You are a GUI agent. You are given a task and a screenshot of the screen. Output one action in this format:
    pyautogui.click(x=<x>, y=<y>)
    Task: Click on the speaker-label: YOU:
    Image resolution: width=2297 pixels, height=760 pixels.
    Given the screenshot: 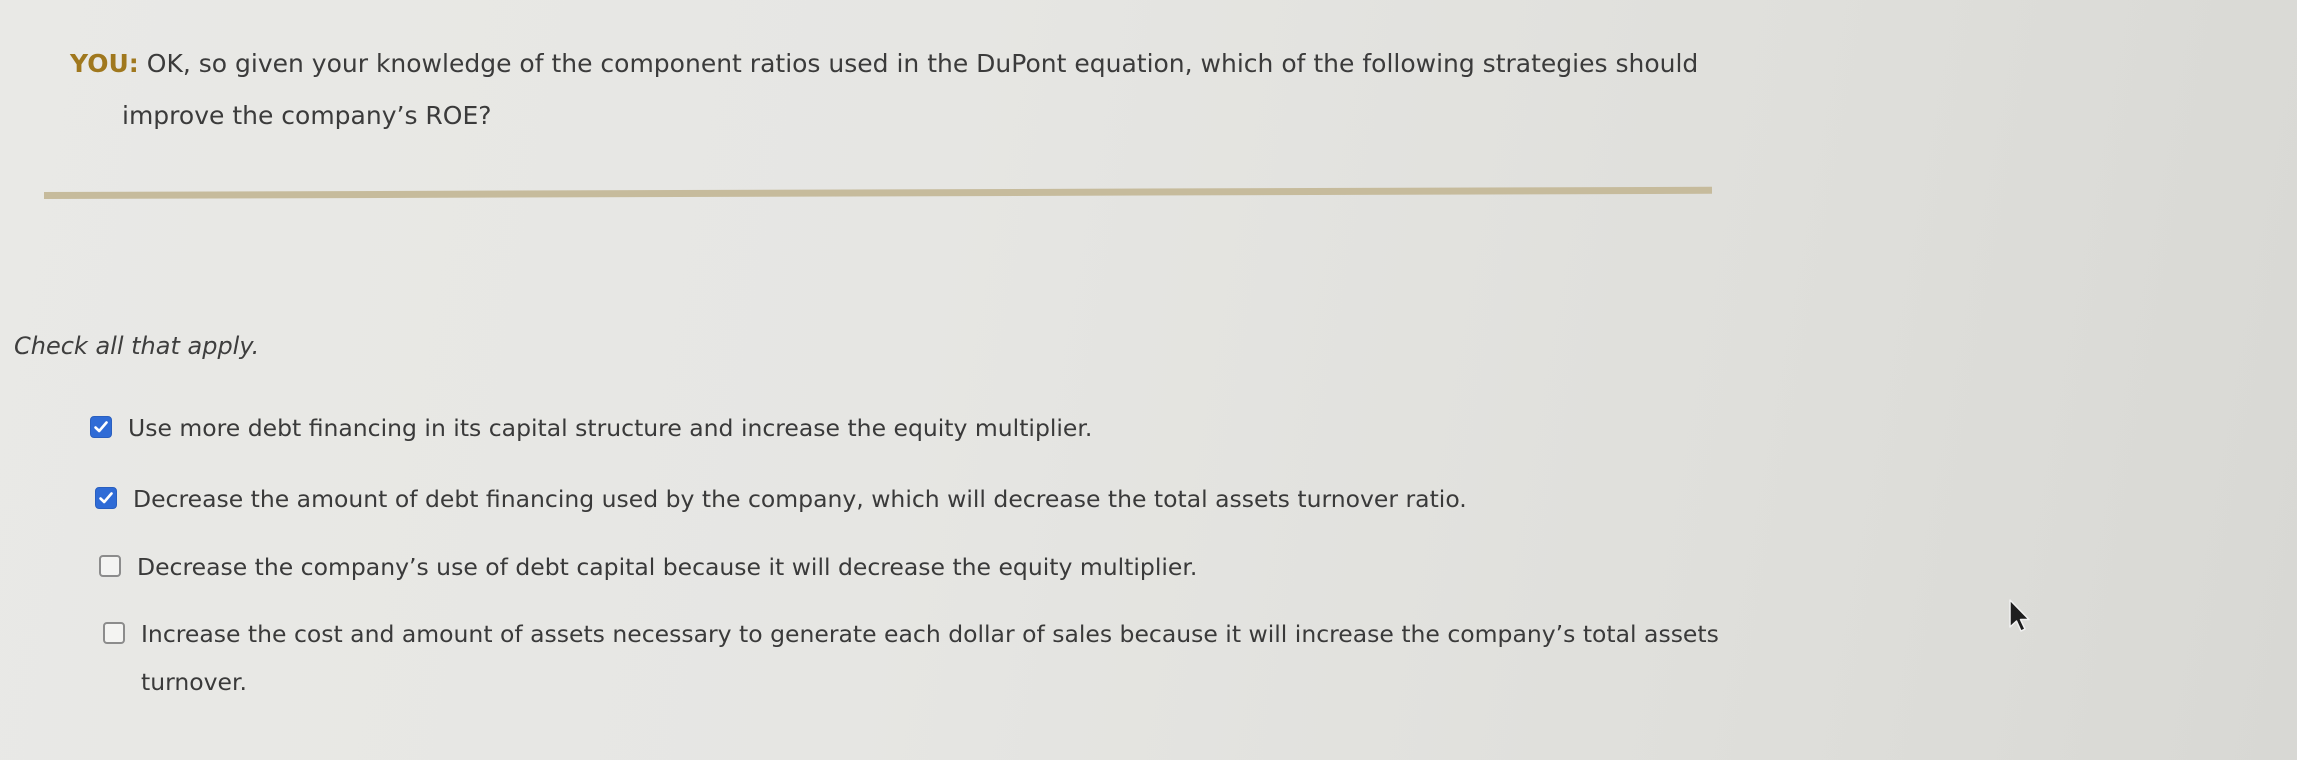 What is the action you would take?
    pyautogui.click(x=104, y=63)
    